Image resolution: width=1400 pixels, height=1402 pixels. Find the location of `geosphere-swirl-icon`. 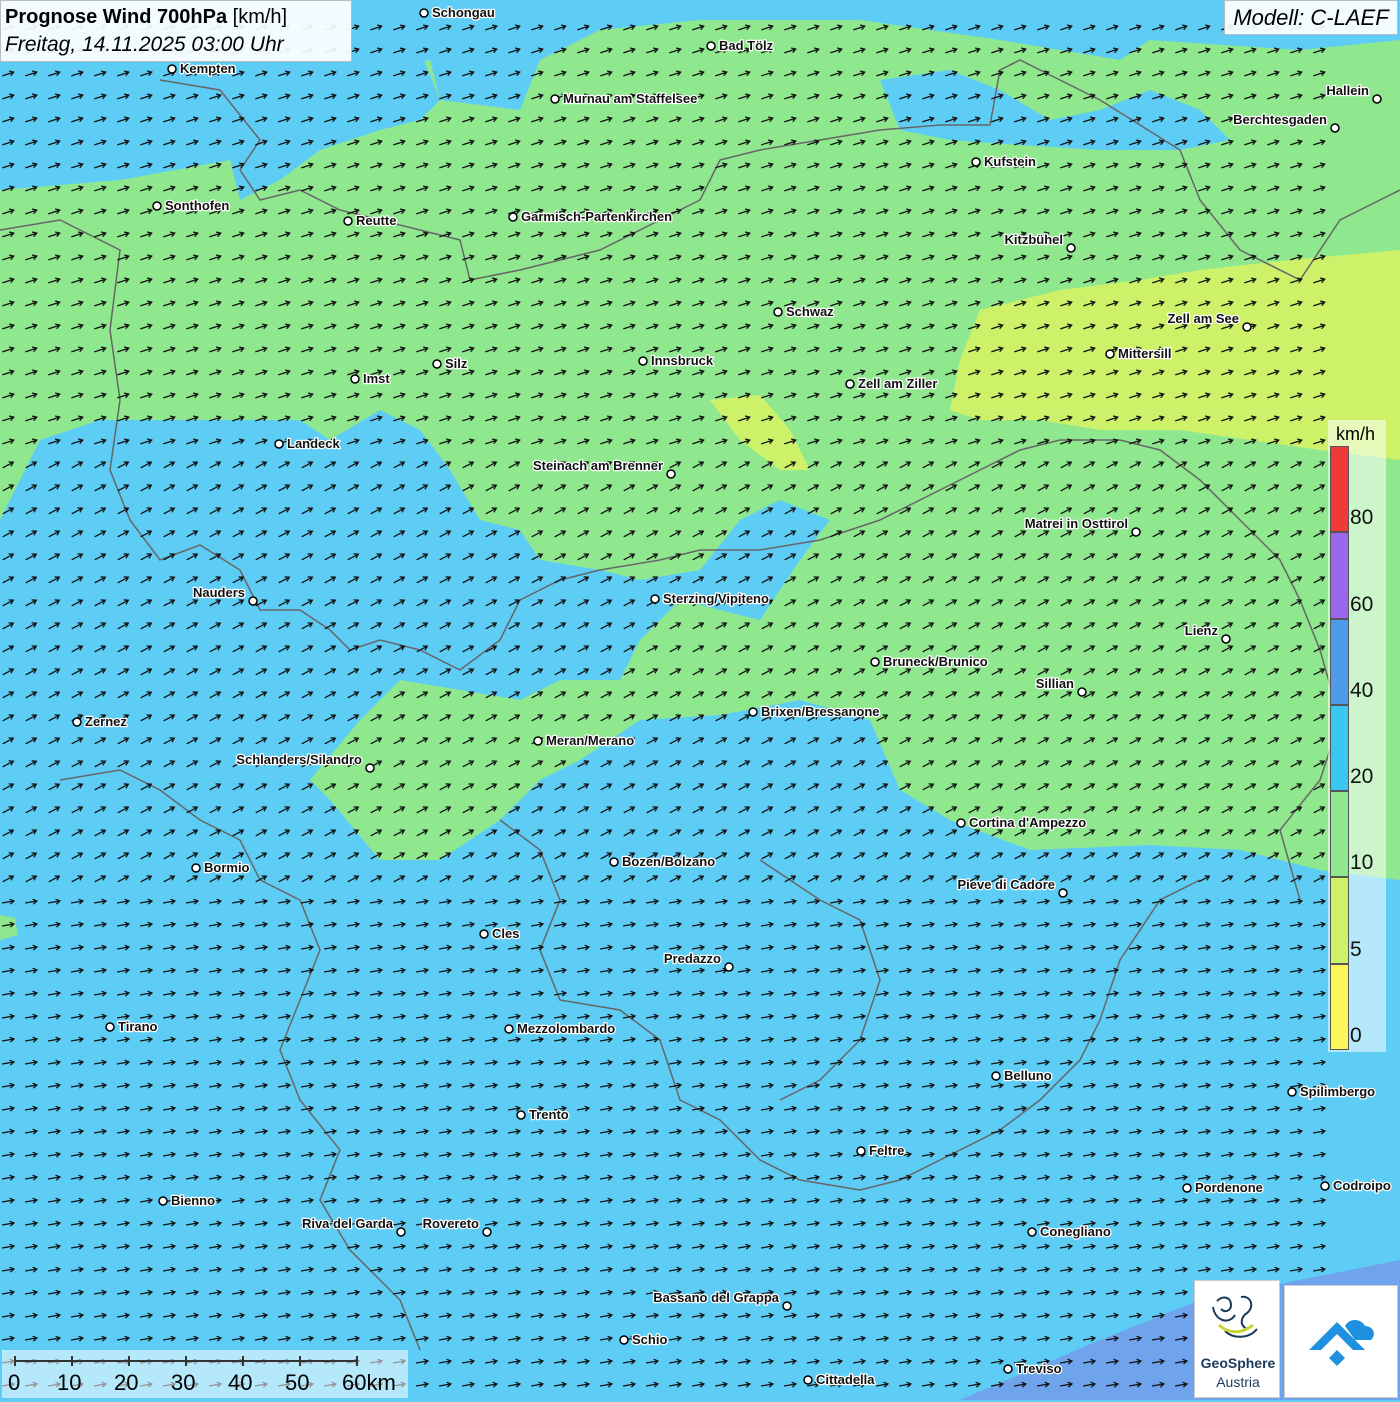

geosphere-swirl-icon is located at coordinates (1235, 1316).